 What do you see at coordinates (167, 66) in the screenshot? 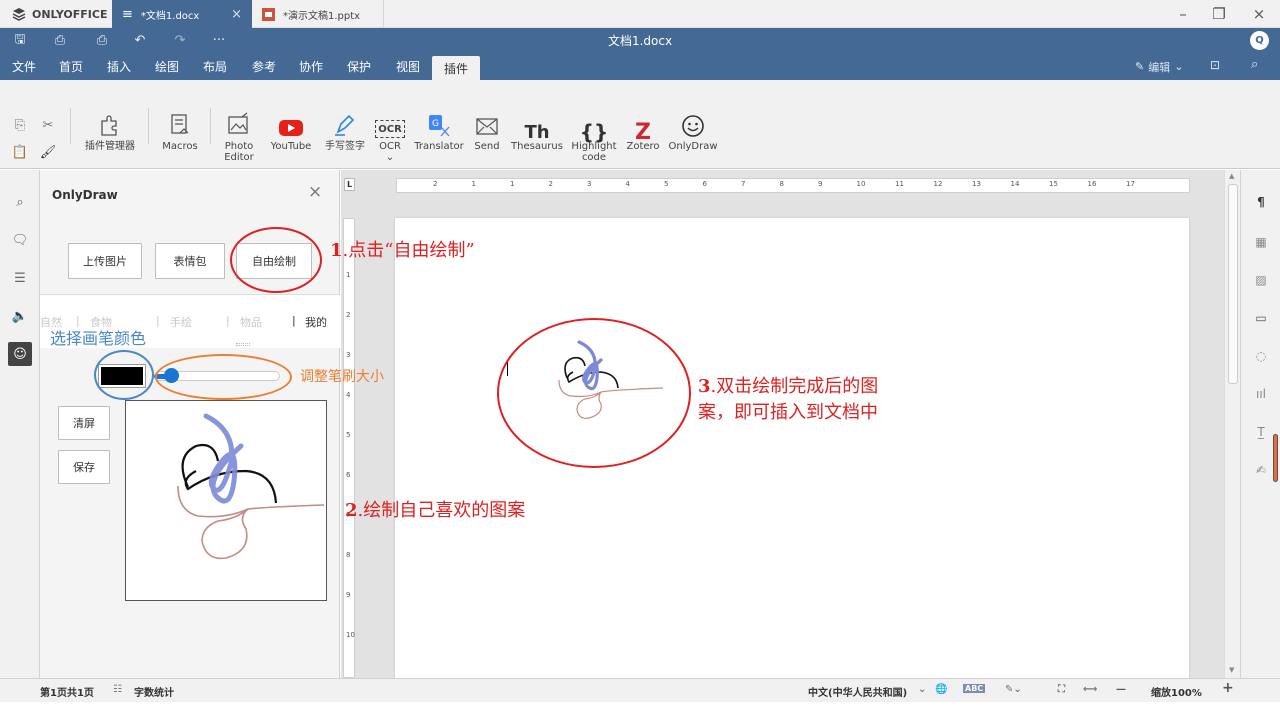
I see `menu-draw: 绘图` at bounding box center [167, 66].